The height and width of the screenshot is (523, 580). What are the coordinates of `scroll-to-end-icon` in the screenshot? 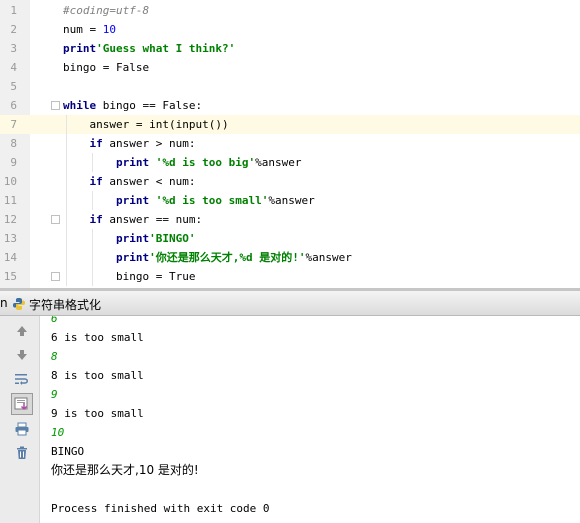 It's located at (22, 404).